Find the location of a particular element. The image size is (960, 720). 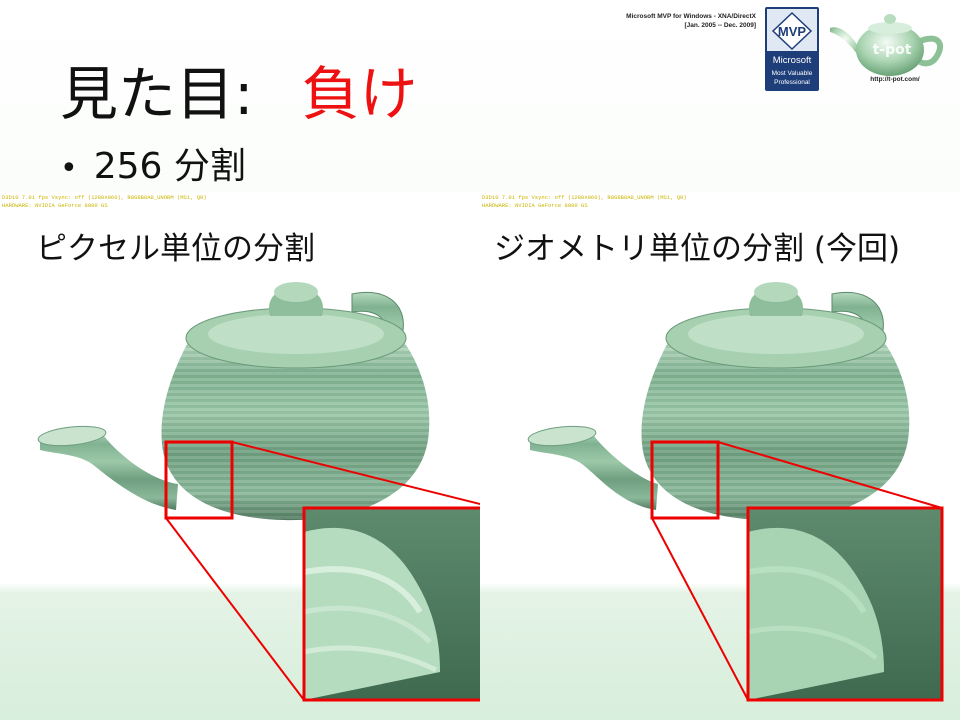

mvp-caption-line2: [Jan. 2005 -- Dec. 2009] is located at coordinates (720, 25).